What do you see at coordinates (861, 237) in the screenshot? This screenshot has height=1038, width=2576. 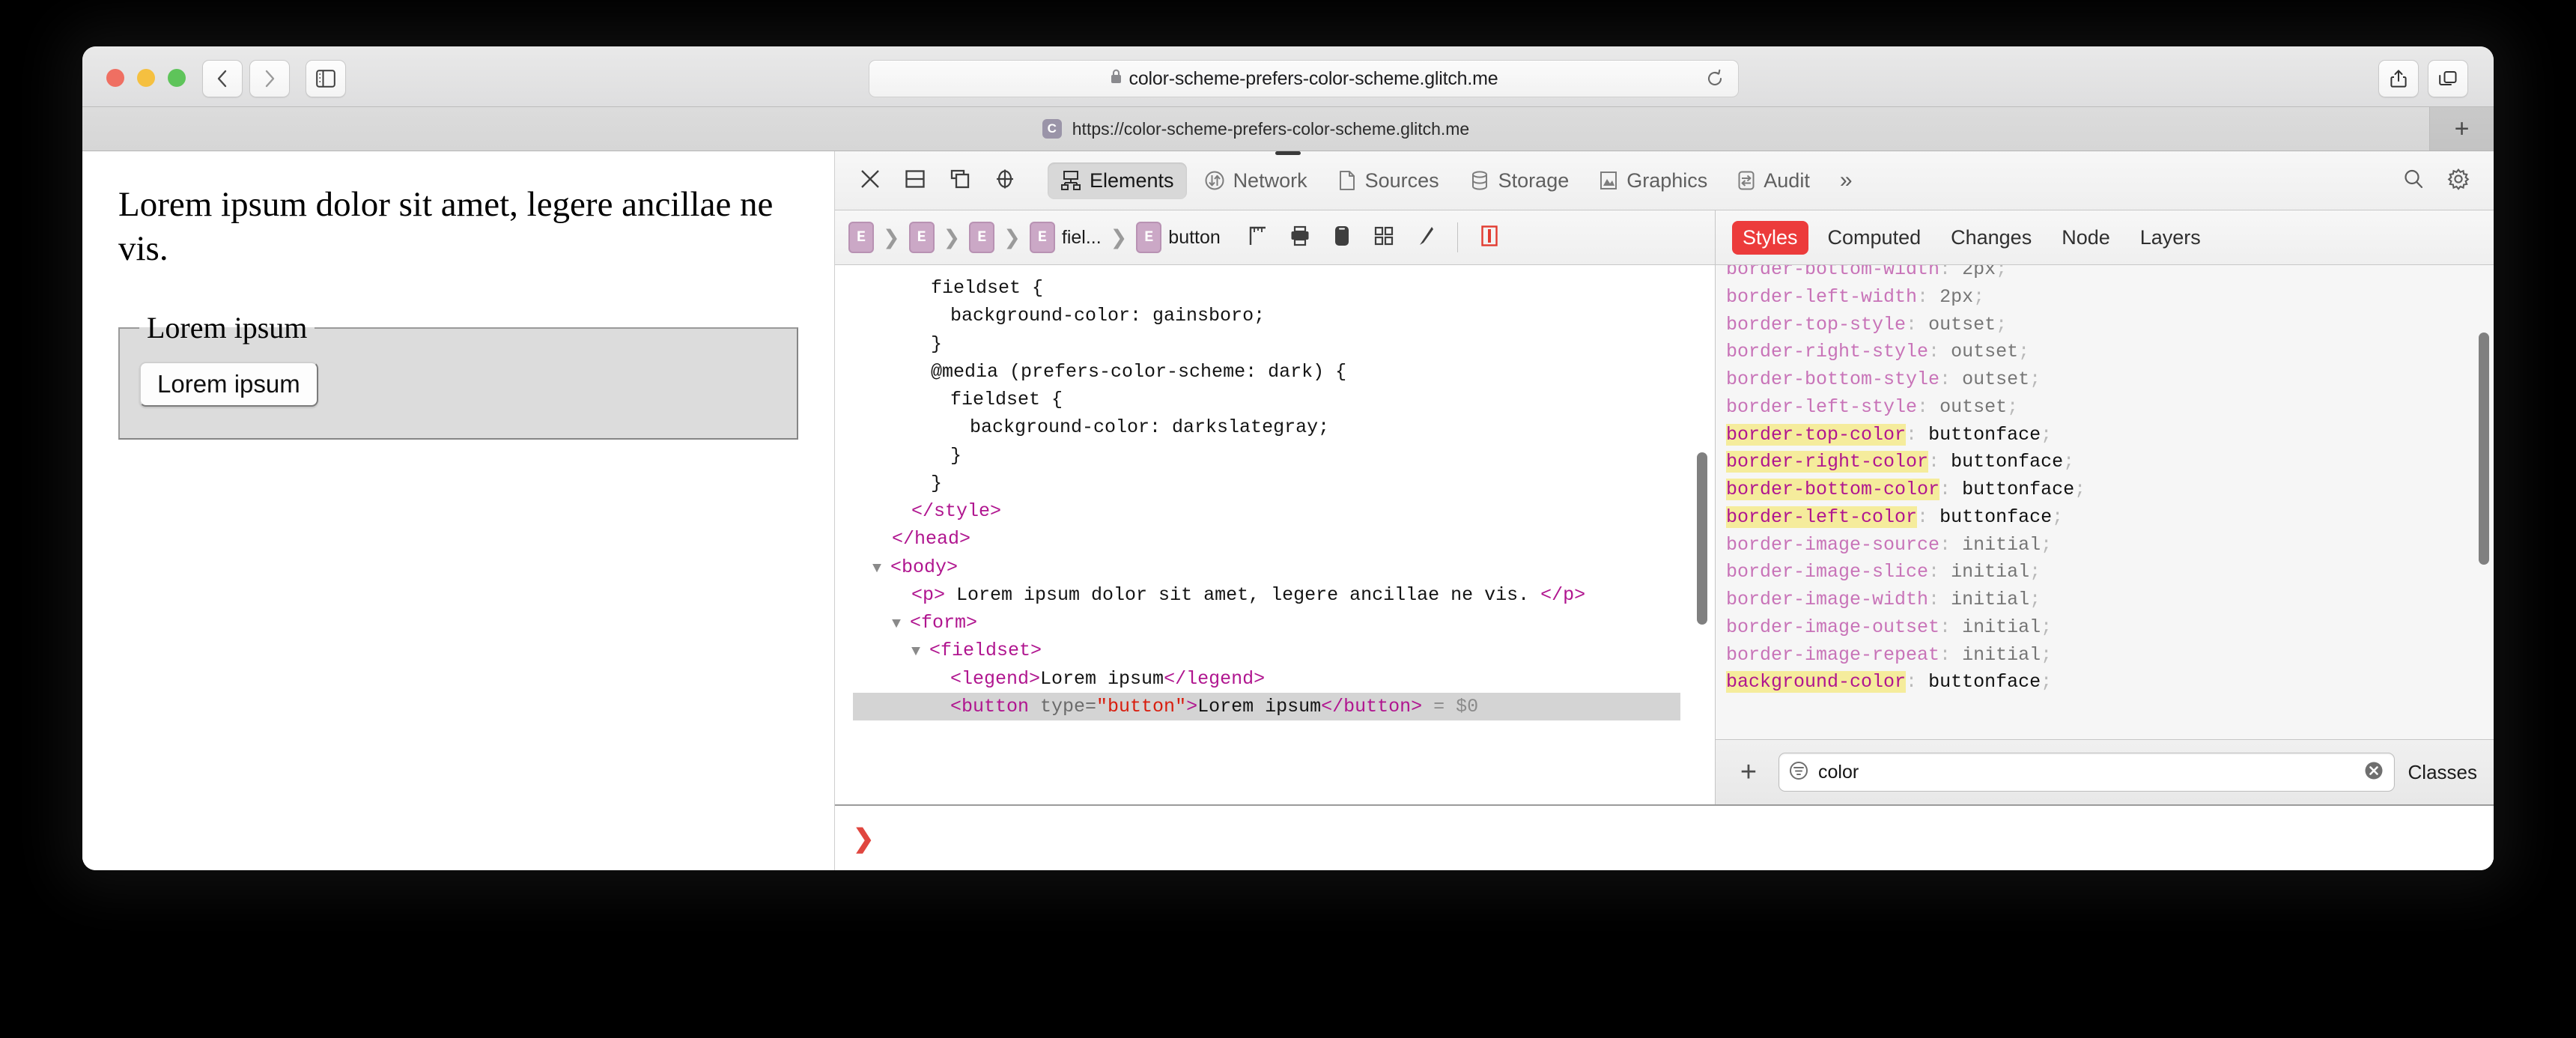 I see `breadcrumb-item-0: E` at bounding box center [861, 237].